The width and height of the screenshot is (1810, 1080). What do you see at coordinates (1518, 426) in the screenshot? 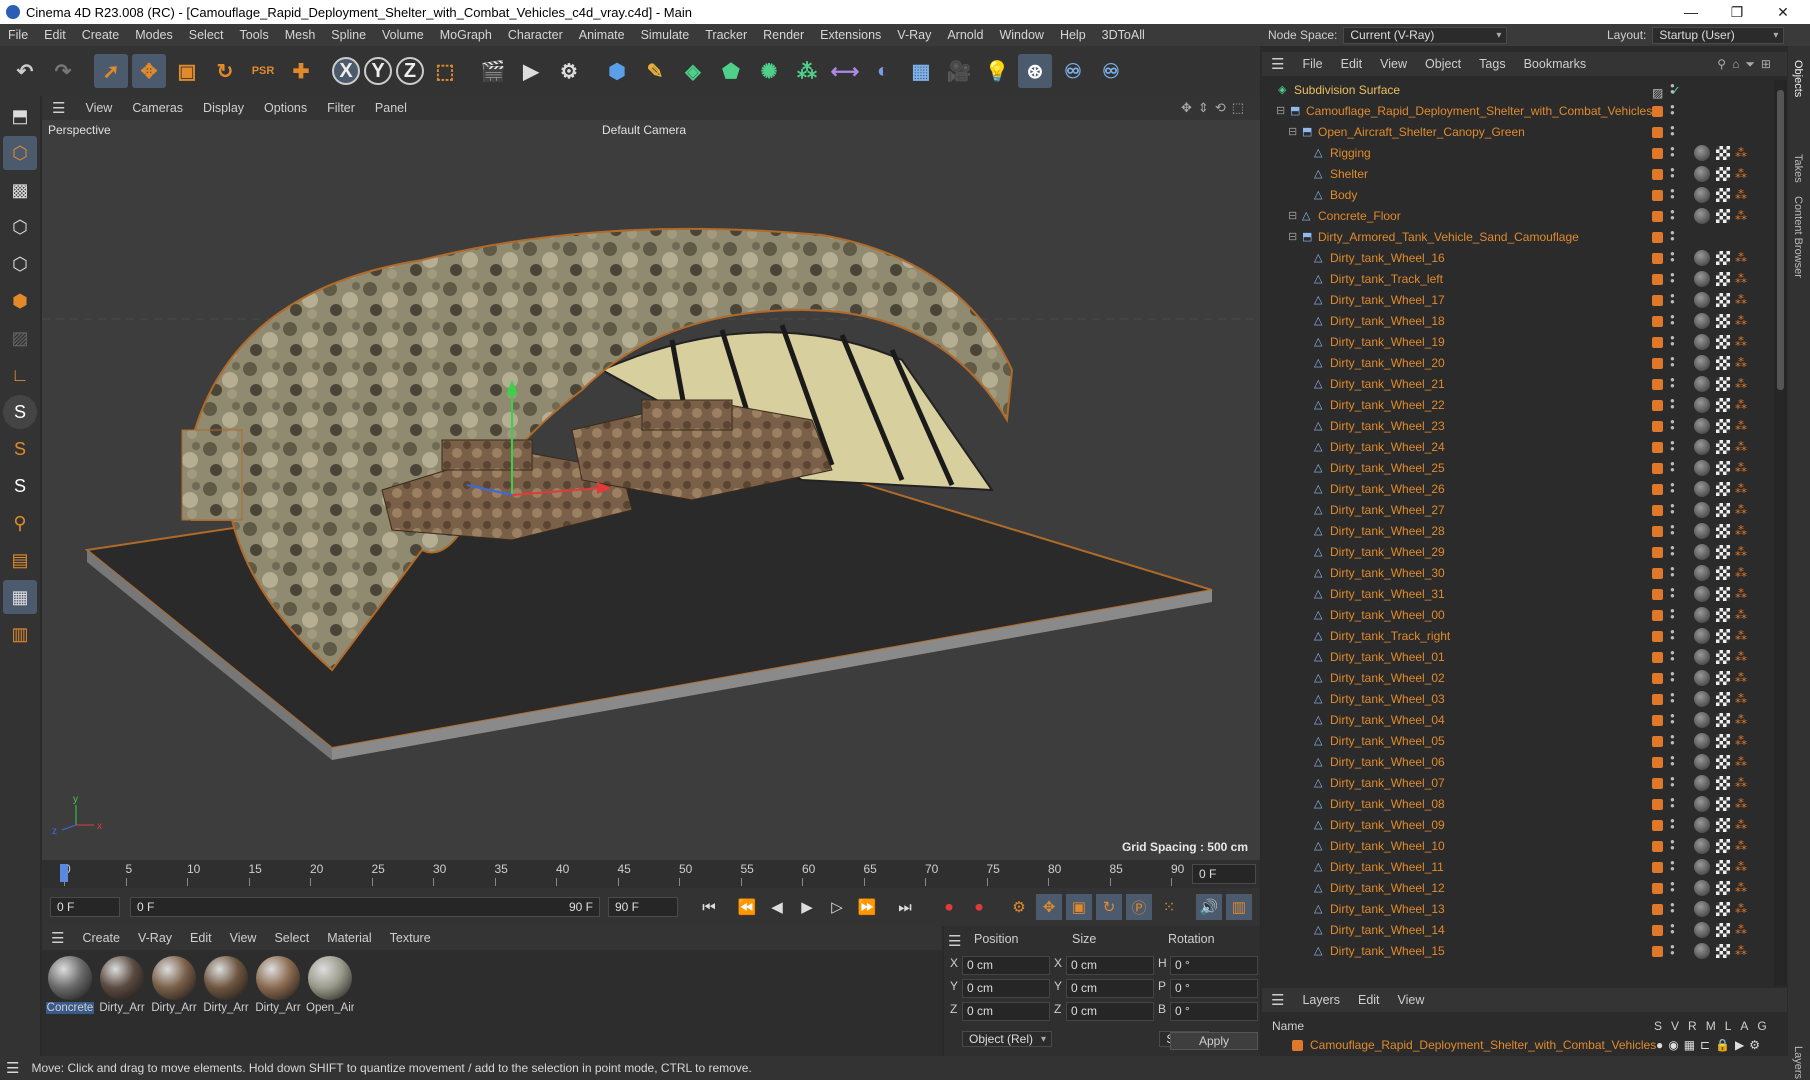
I see `object-row: △ Dirty_tank_Wheel_23 ● ● ⁂` at bounding box center [1518, 426].